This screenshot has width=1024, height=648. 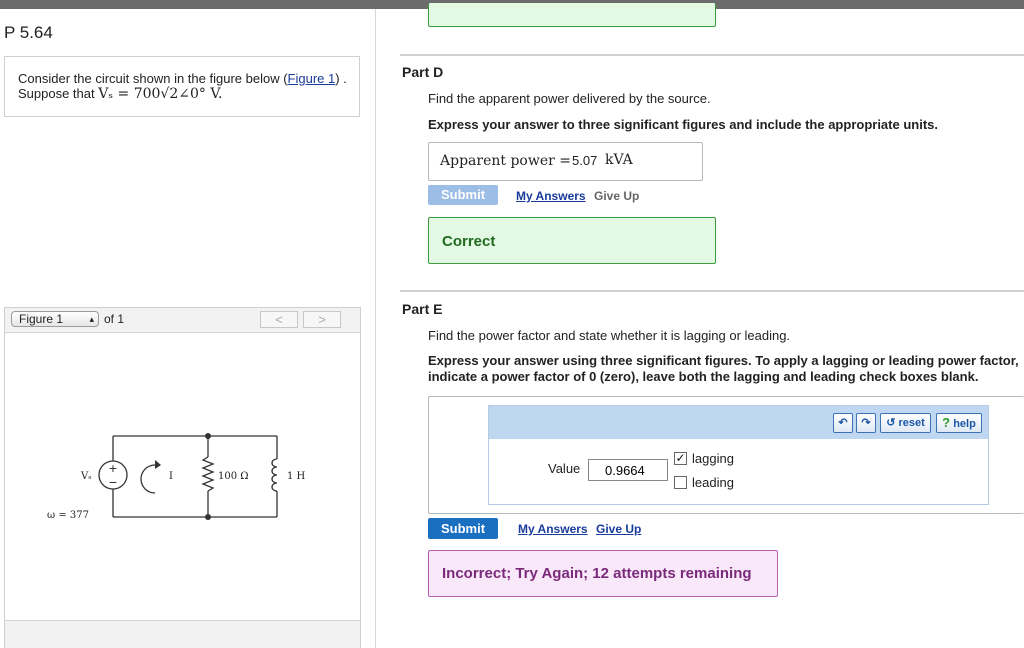 I want to click on value-label: Value, so click(x=564, y=468).